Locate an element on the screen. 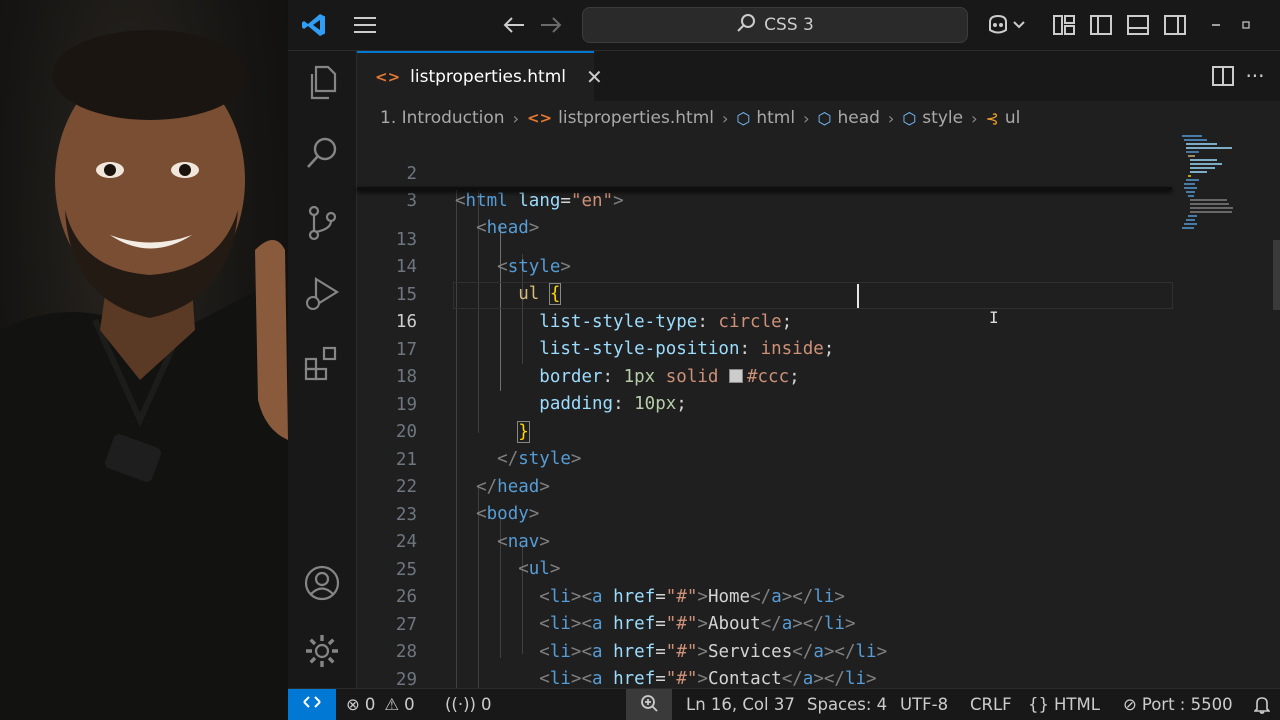  breadcrumb-head: ⬡ head is located at coordinates (849, 118).